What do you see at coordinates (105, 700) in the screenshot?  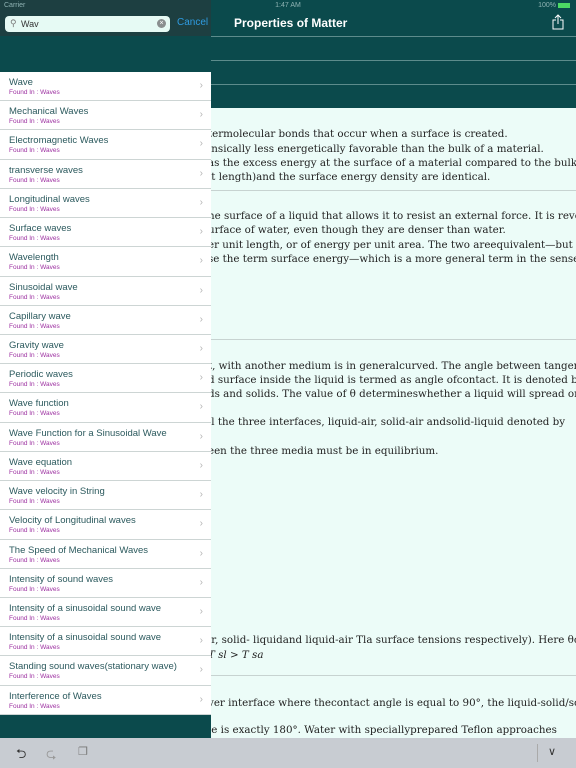 I see `list-item: Interference of Waves Found In : Waves ›` at bounding box center [105, 700].